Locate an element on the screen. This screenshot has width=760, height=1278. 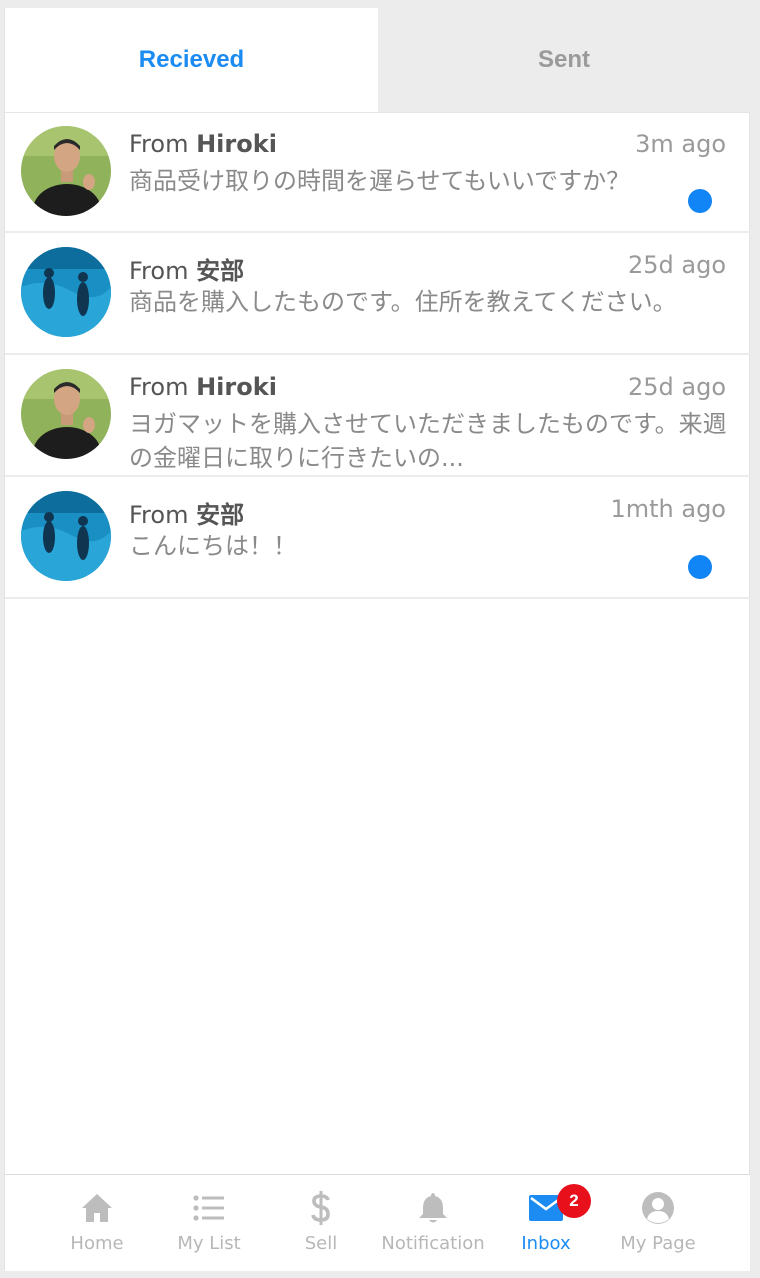
nav-my-page: My Page is located at coordinates (658, 1223).